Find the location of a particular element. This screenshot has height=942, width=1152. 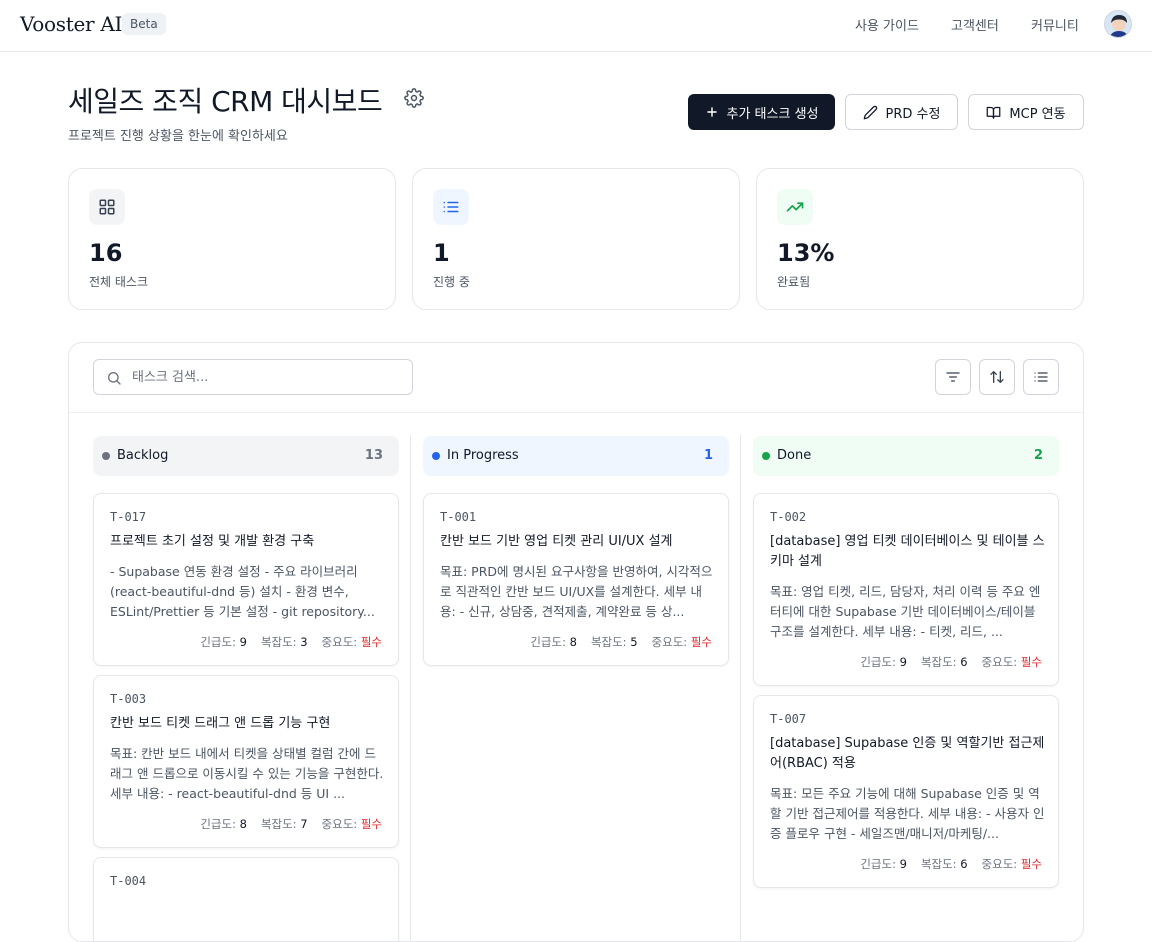

task-meta: 긴급도: 9 복잡도: 3 중요도: 필수 is located at coordinates (291, 642).